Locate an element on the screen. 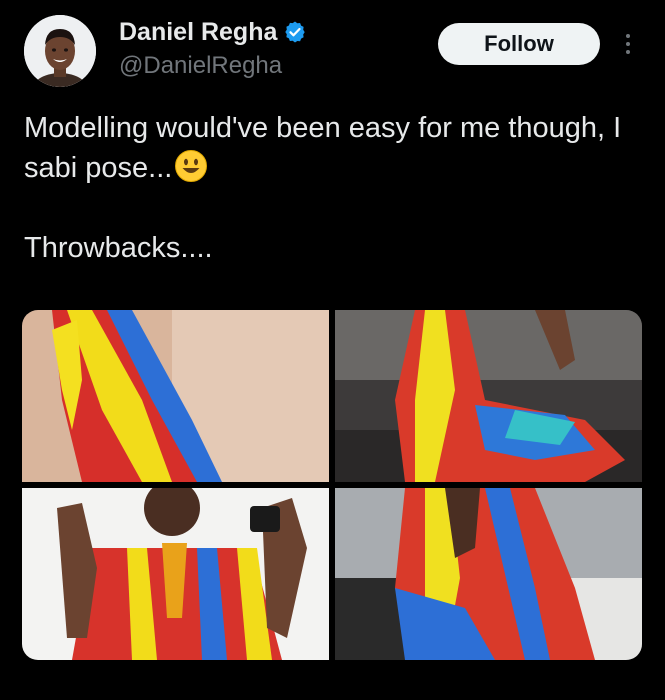 The height and width of the screenshot is (700, 665). more-options-icon is located at coordinates (628, 44).